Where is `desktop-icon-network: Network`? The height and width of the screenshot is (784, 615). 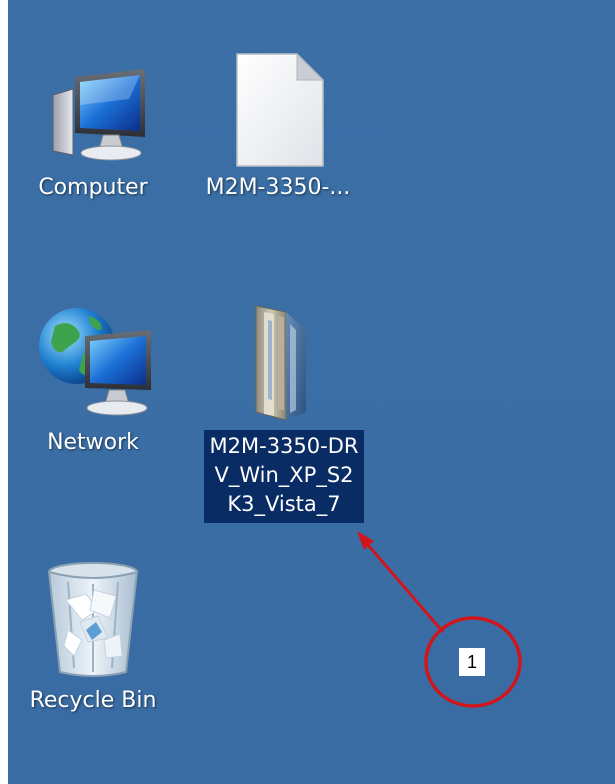 desktop-icon-network: Network is located at coordinates (93, 379).